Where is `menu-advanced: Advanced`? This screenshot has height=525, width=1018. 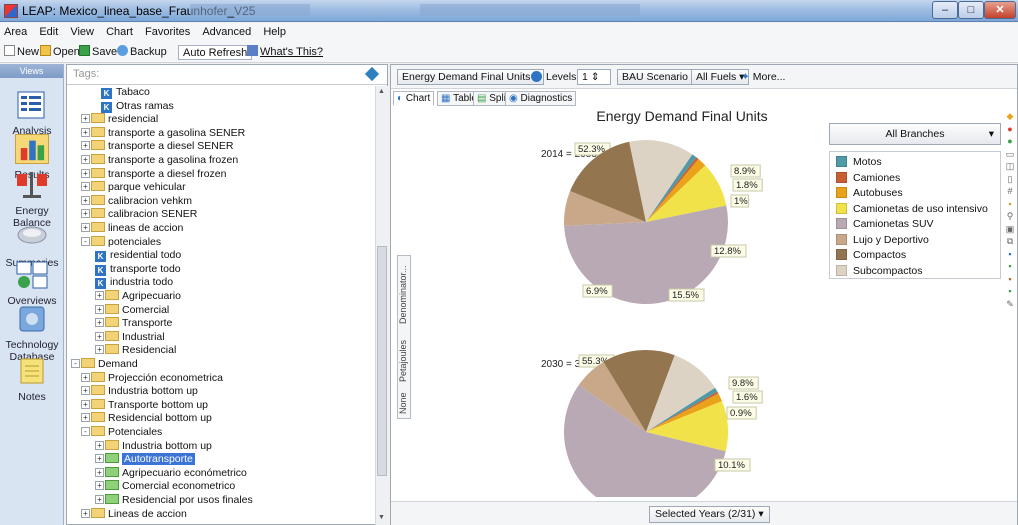 menu-advanced: Advanced is located at coordinates (225, 30).